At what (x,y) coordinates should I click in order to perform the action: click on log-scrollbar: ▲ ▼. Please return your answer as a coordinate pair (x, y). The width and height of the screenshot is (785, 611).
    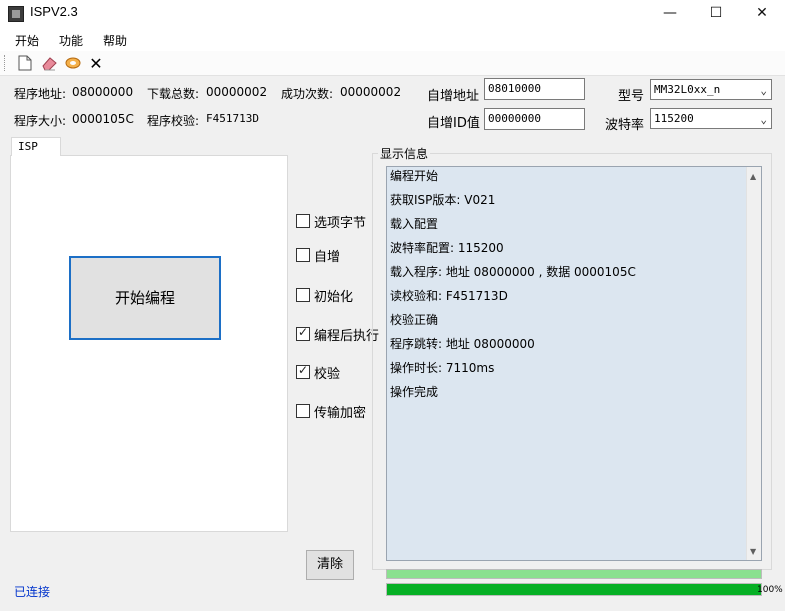
    Looking at the image, I should click on (753, 363).